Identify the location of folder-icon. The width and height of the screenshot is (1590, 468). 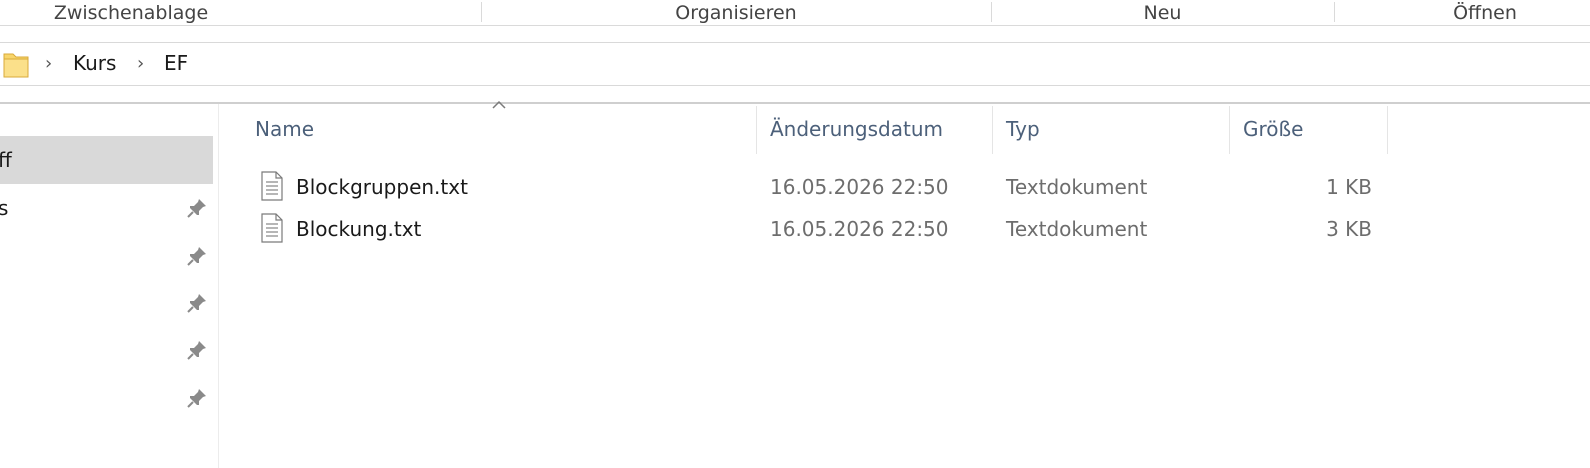
(16, 65).